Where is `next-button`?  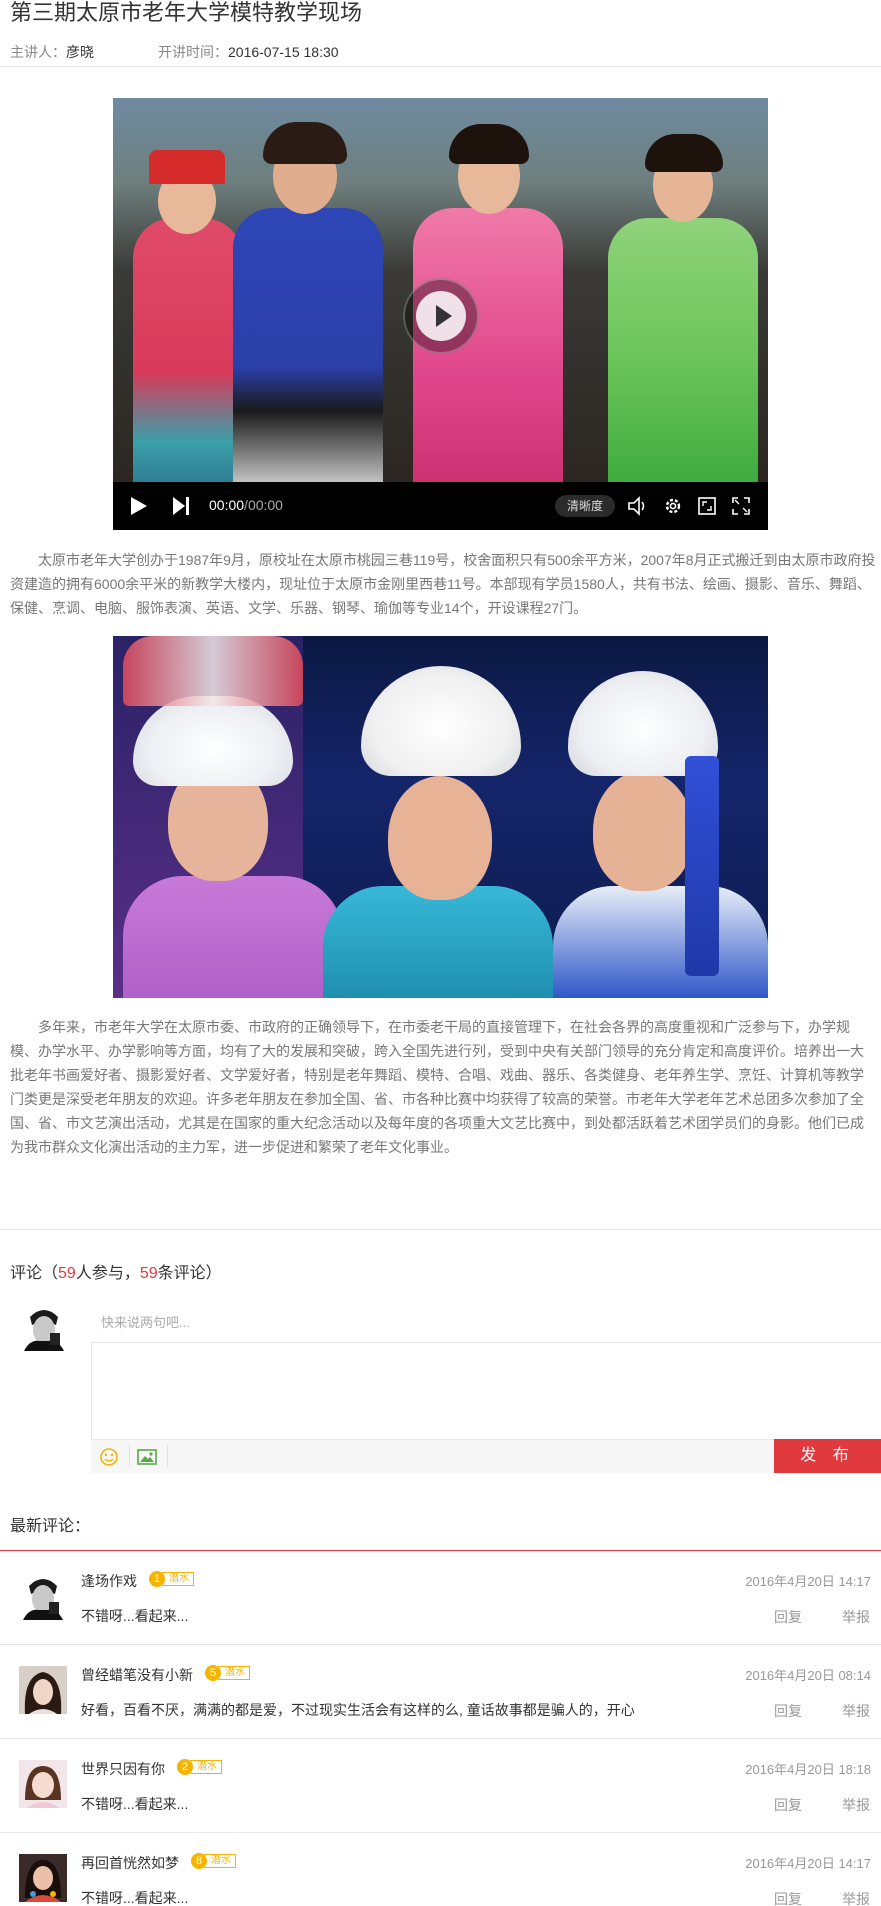 next-button is located at coordinates (181, 506).